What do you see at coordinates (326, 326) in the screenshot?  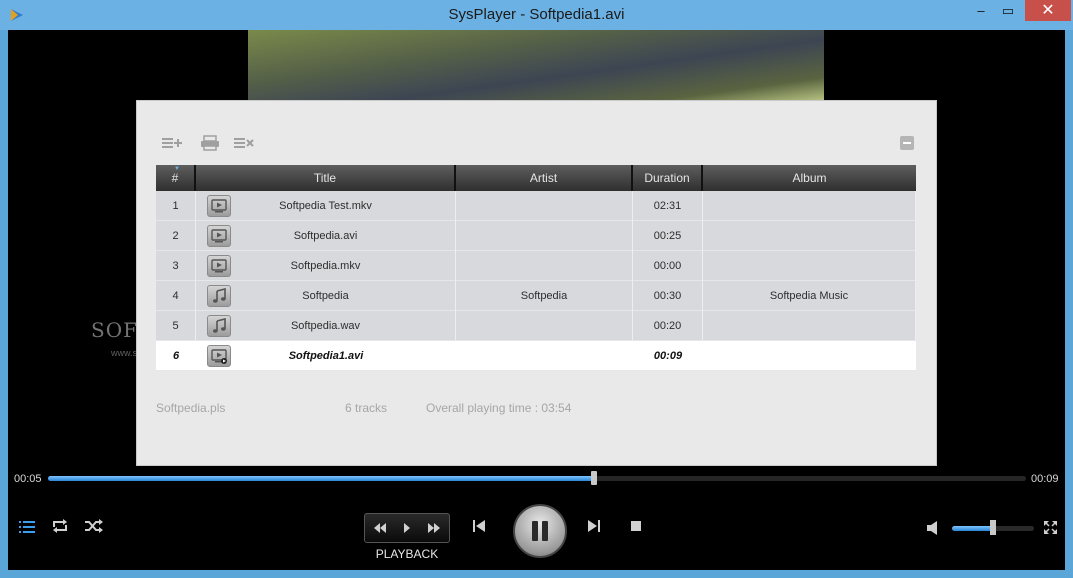 I see `track-title: Softpedia.wav` at bounding box center [326, 326].